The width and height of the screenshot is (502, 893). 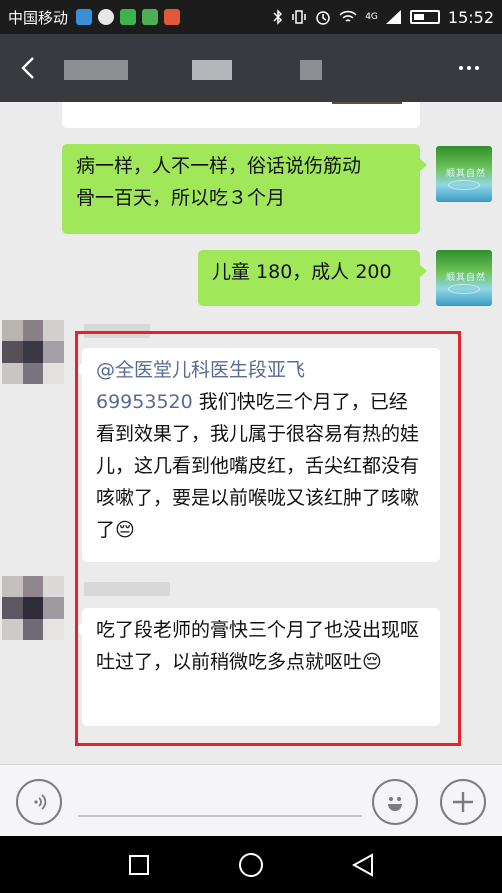 I want to click on wifi-icon, so click(x=348, y=16).